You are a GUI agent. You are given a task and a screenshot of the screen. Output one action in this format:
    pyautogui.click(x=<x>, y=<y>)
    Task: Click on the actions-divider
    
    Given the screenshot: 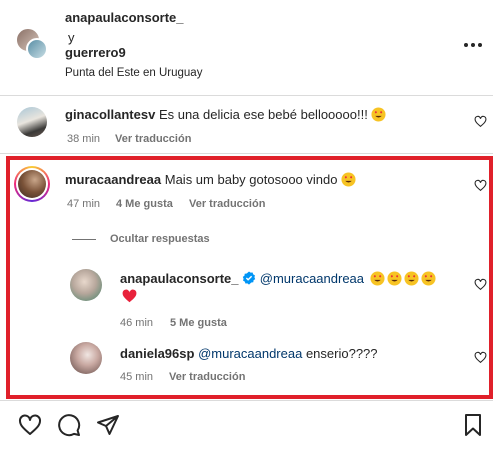 What is the action you would take?
    pyautogui.click(x=246, y=400)
    